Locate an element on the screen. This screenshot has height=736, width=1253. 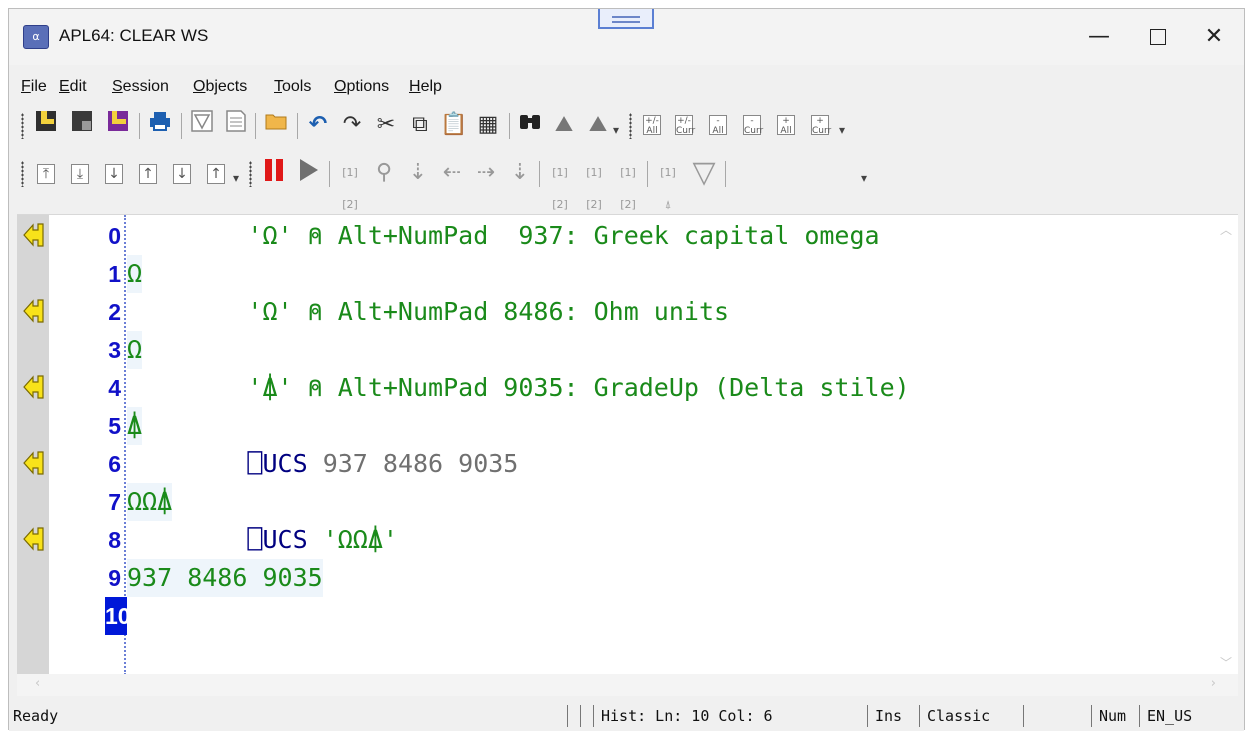
session-line: 6 ⎕UCS 937 8486 9035 is located at coordinates (627, 464).